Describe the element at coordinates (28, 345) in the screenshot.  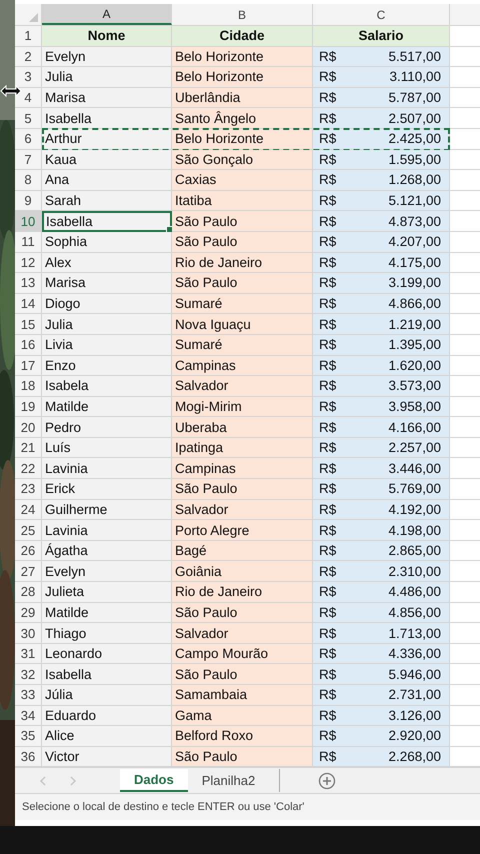
I see `row-number: 16` at that location.